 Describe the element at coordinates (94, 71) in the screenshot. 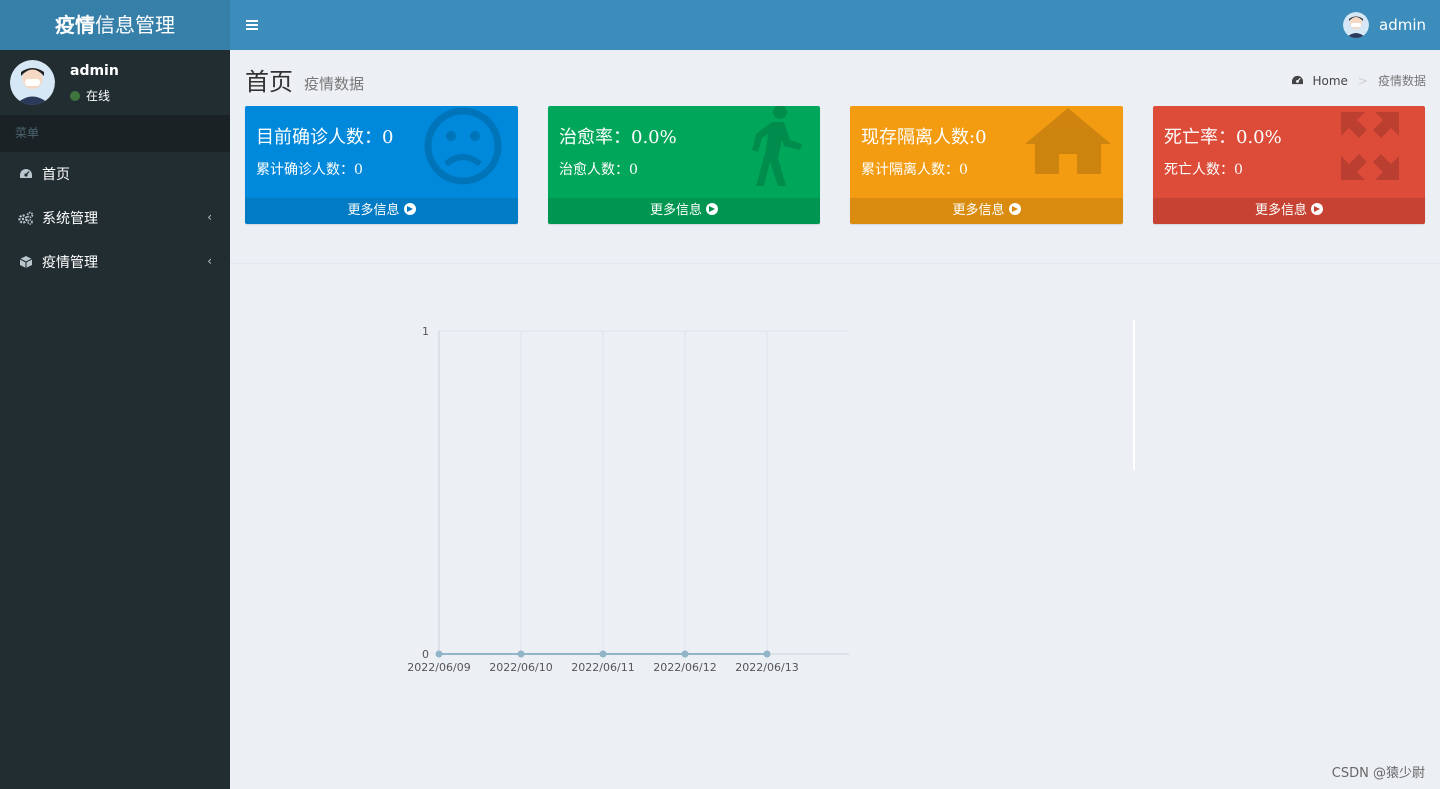

I see `sidebar-username: admin` at that location.